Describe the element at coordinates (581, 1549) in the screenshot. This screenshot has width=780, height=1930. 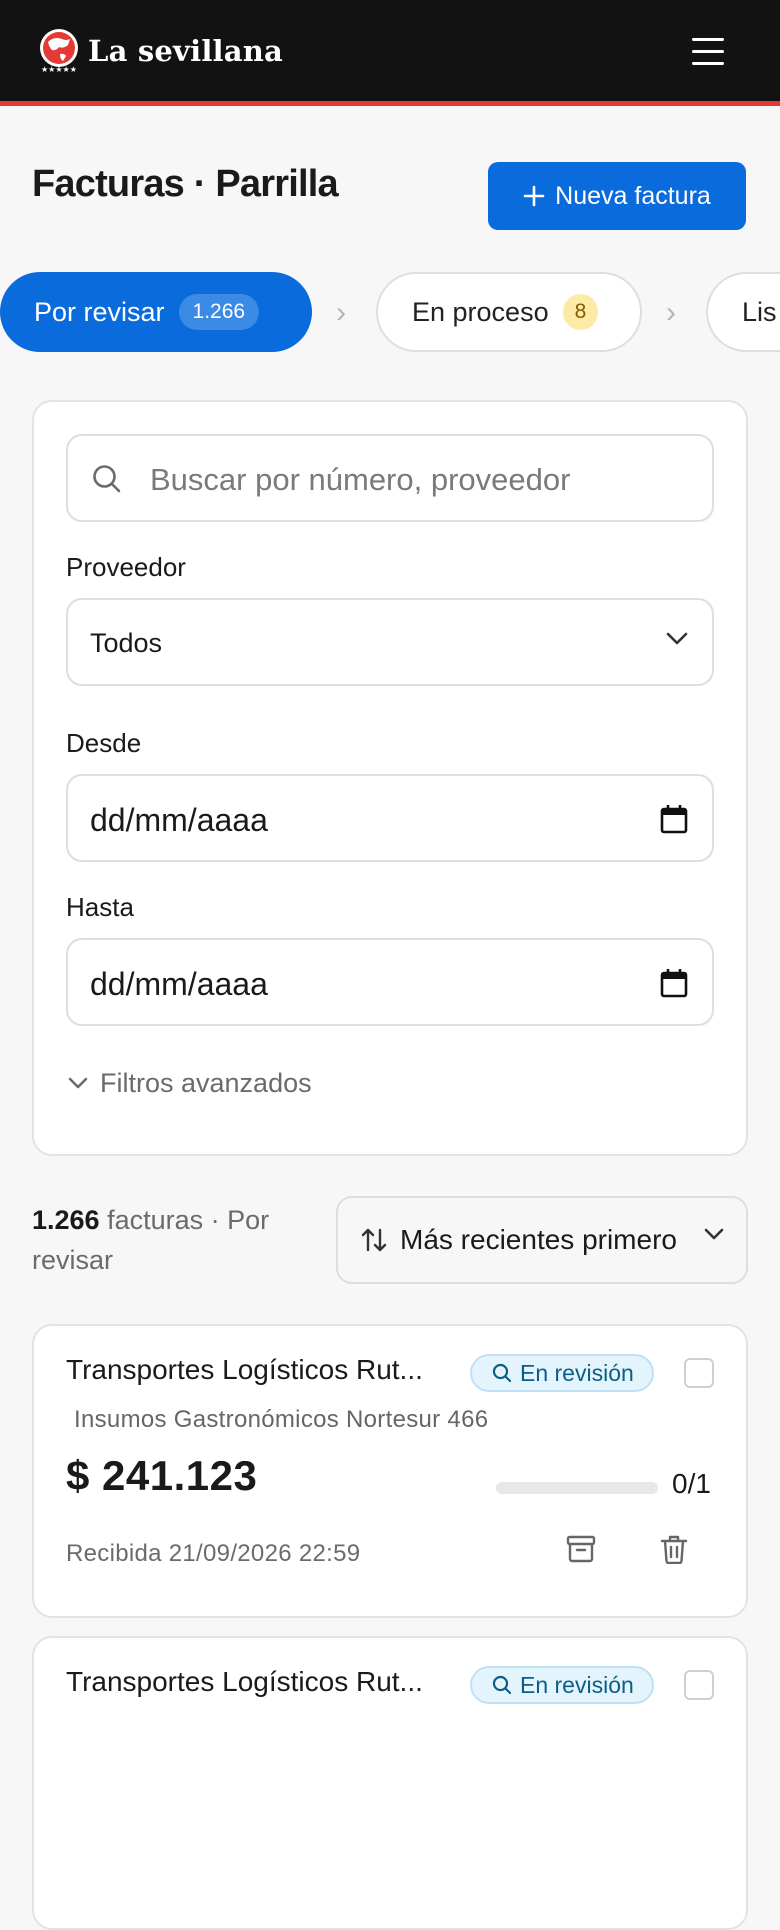
I see `archive-icon` at that location.